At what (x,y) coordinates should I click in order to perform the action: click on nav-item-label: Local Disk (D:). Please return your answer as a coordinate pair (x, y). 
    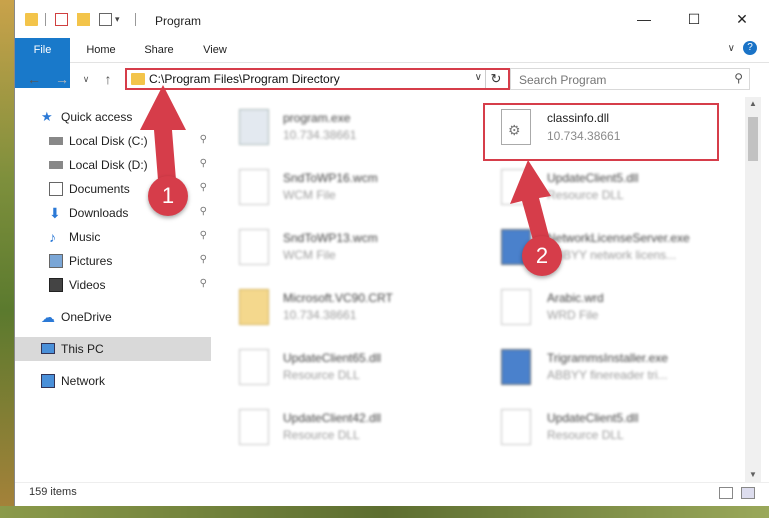
    Looking at the image, I should click on (108, 165).